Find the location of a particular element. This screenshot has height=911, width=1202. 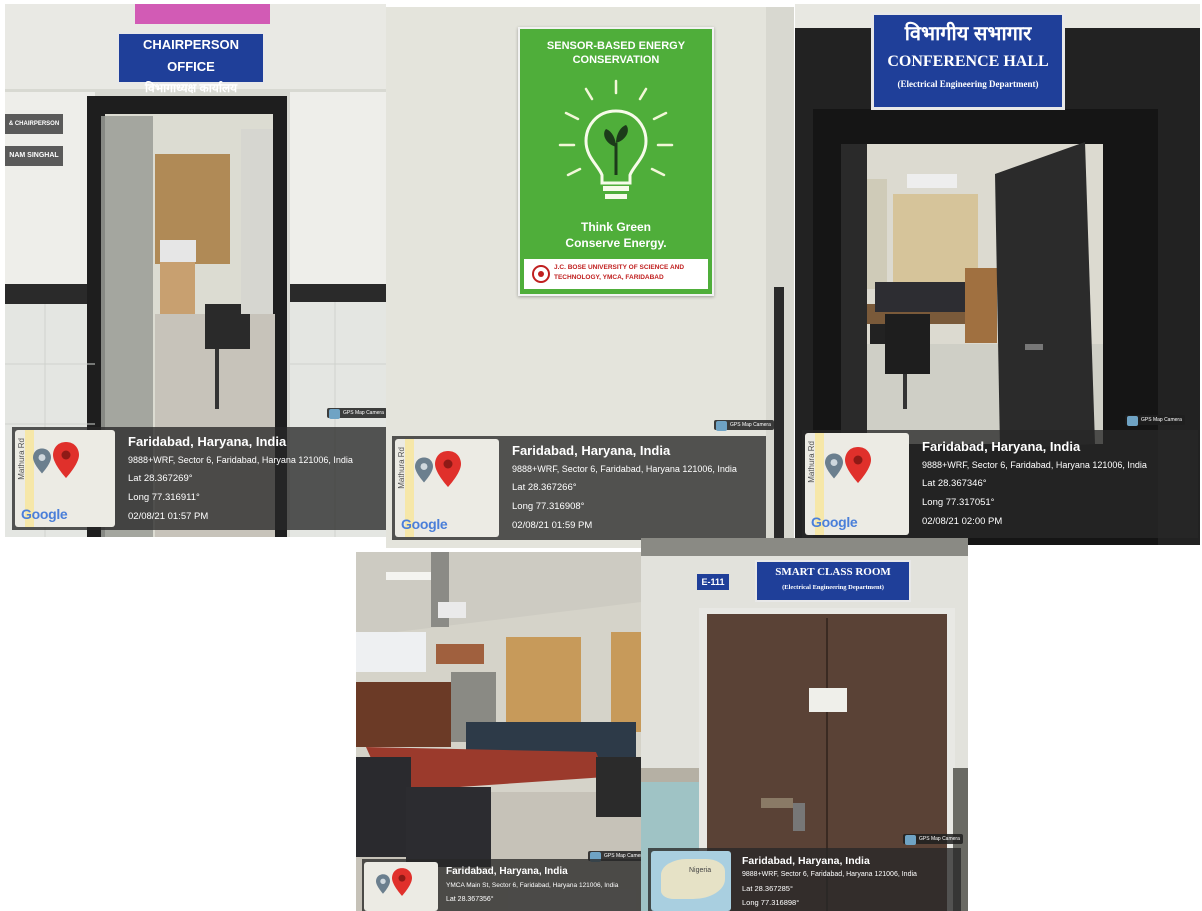

location-longitude: Long 77.316908° is located at coordinates (548, 506).